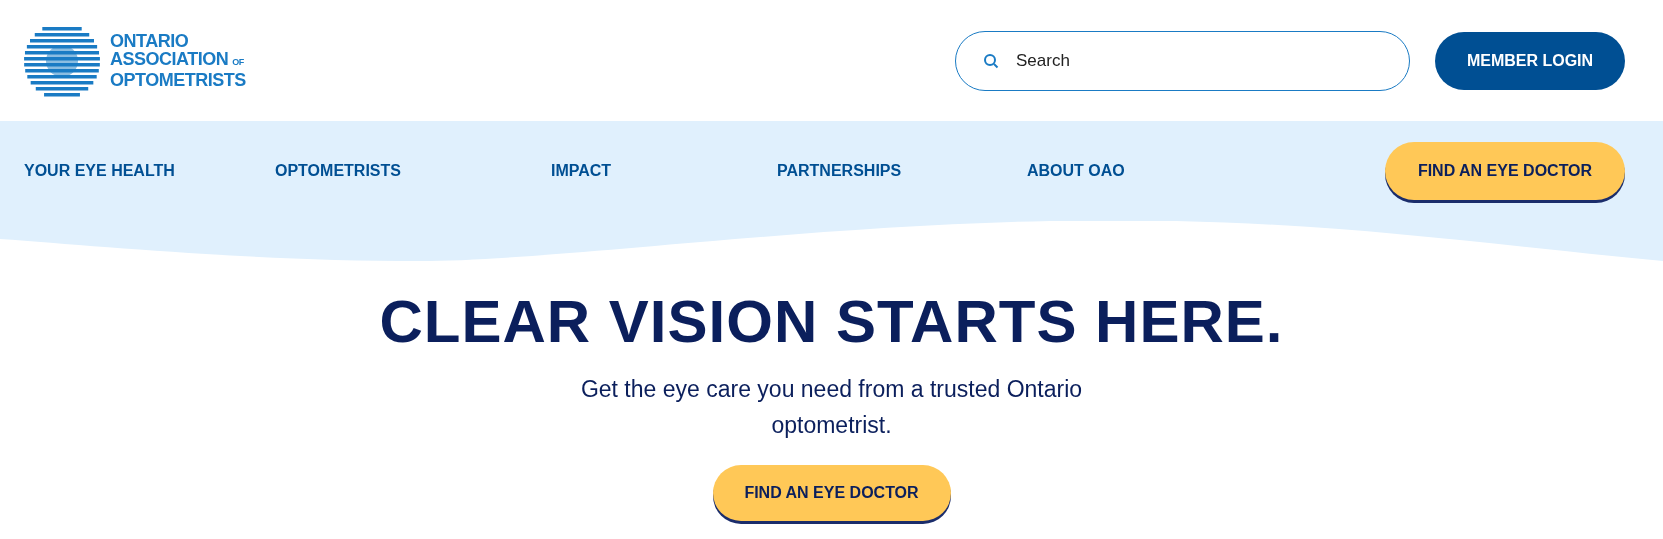  I want to click on search-field: Search, so click(1182, 60).